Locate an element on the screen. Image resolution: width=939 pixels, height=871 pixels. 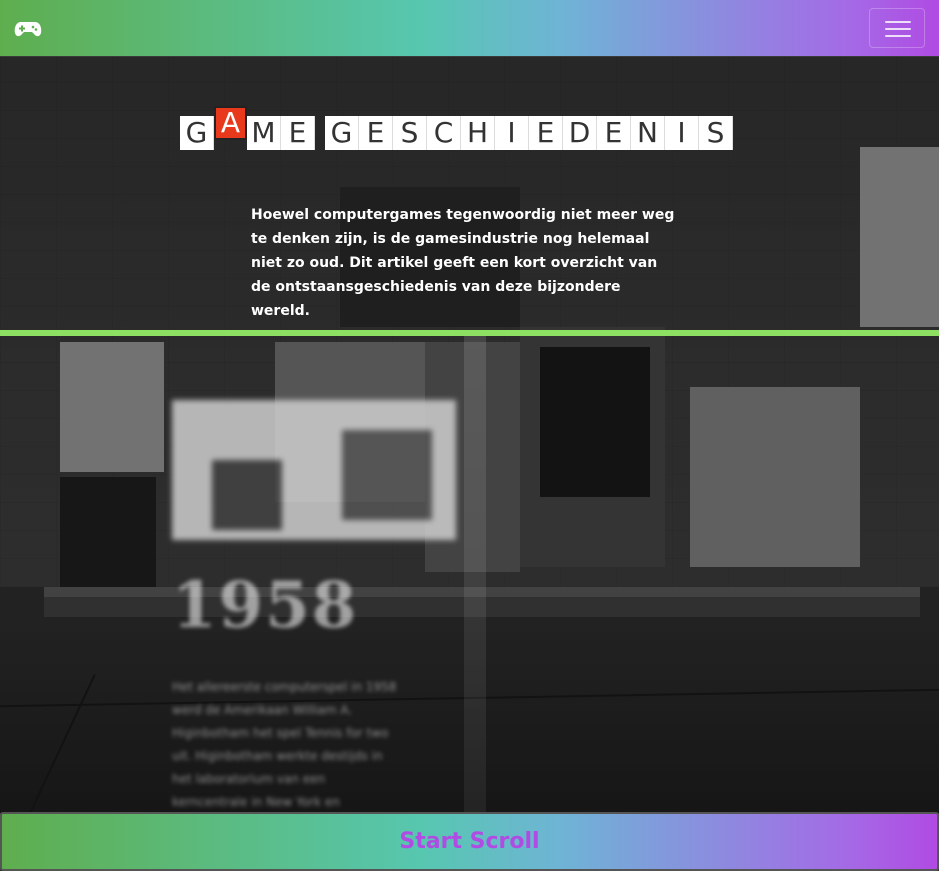
title-letter: M is located at coordinates (264, 133).